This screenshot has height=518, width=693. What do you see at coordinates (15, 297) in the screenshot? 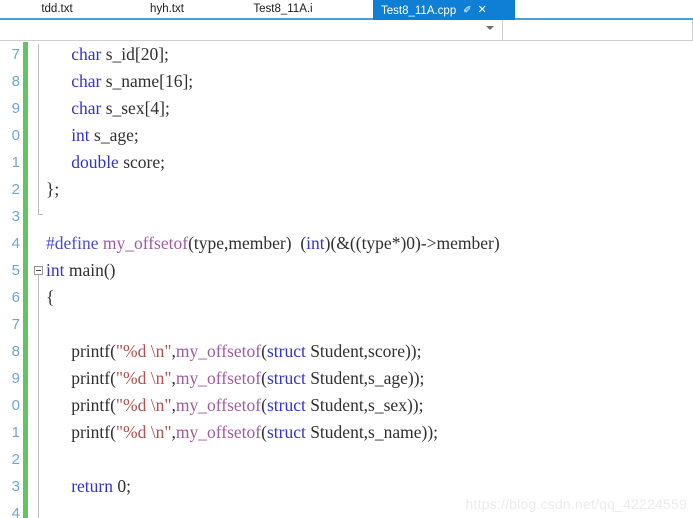
I see `line-number: 6` at bounding box center [15, 297].